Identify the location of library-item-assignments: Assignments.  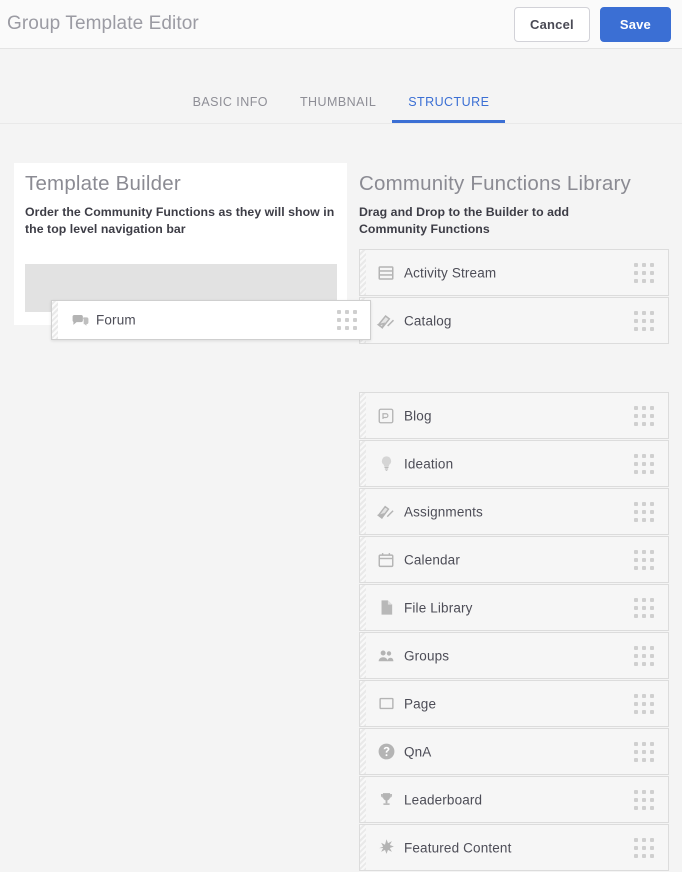
(514, 511).